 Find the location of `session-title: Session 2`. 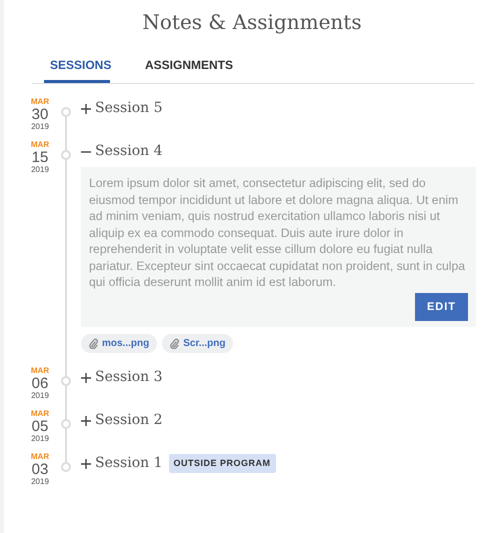

session-title: Session 2 is located at coordinates (129, 420).